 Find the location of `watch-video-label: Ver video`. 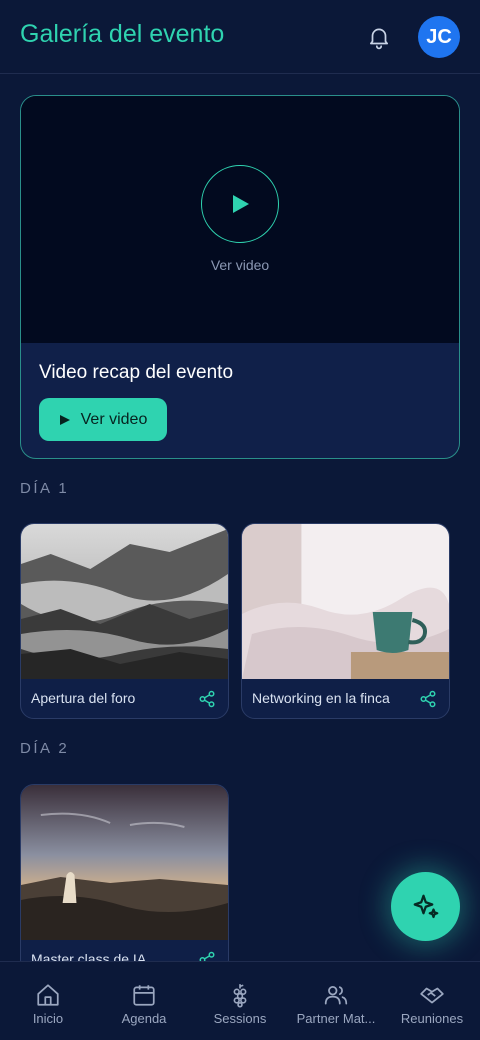

watch-video-label: Ver video is located at coordinates (114, 419).